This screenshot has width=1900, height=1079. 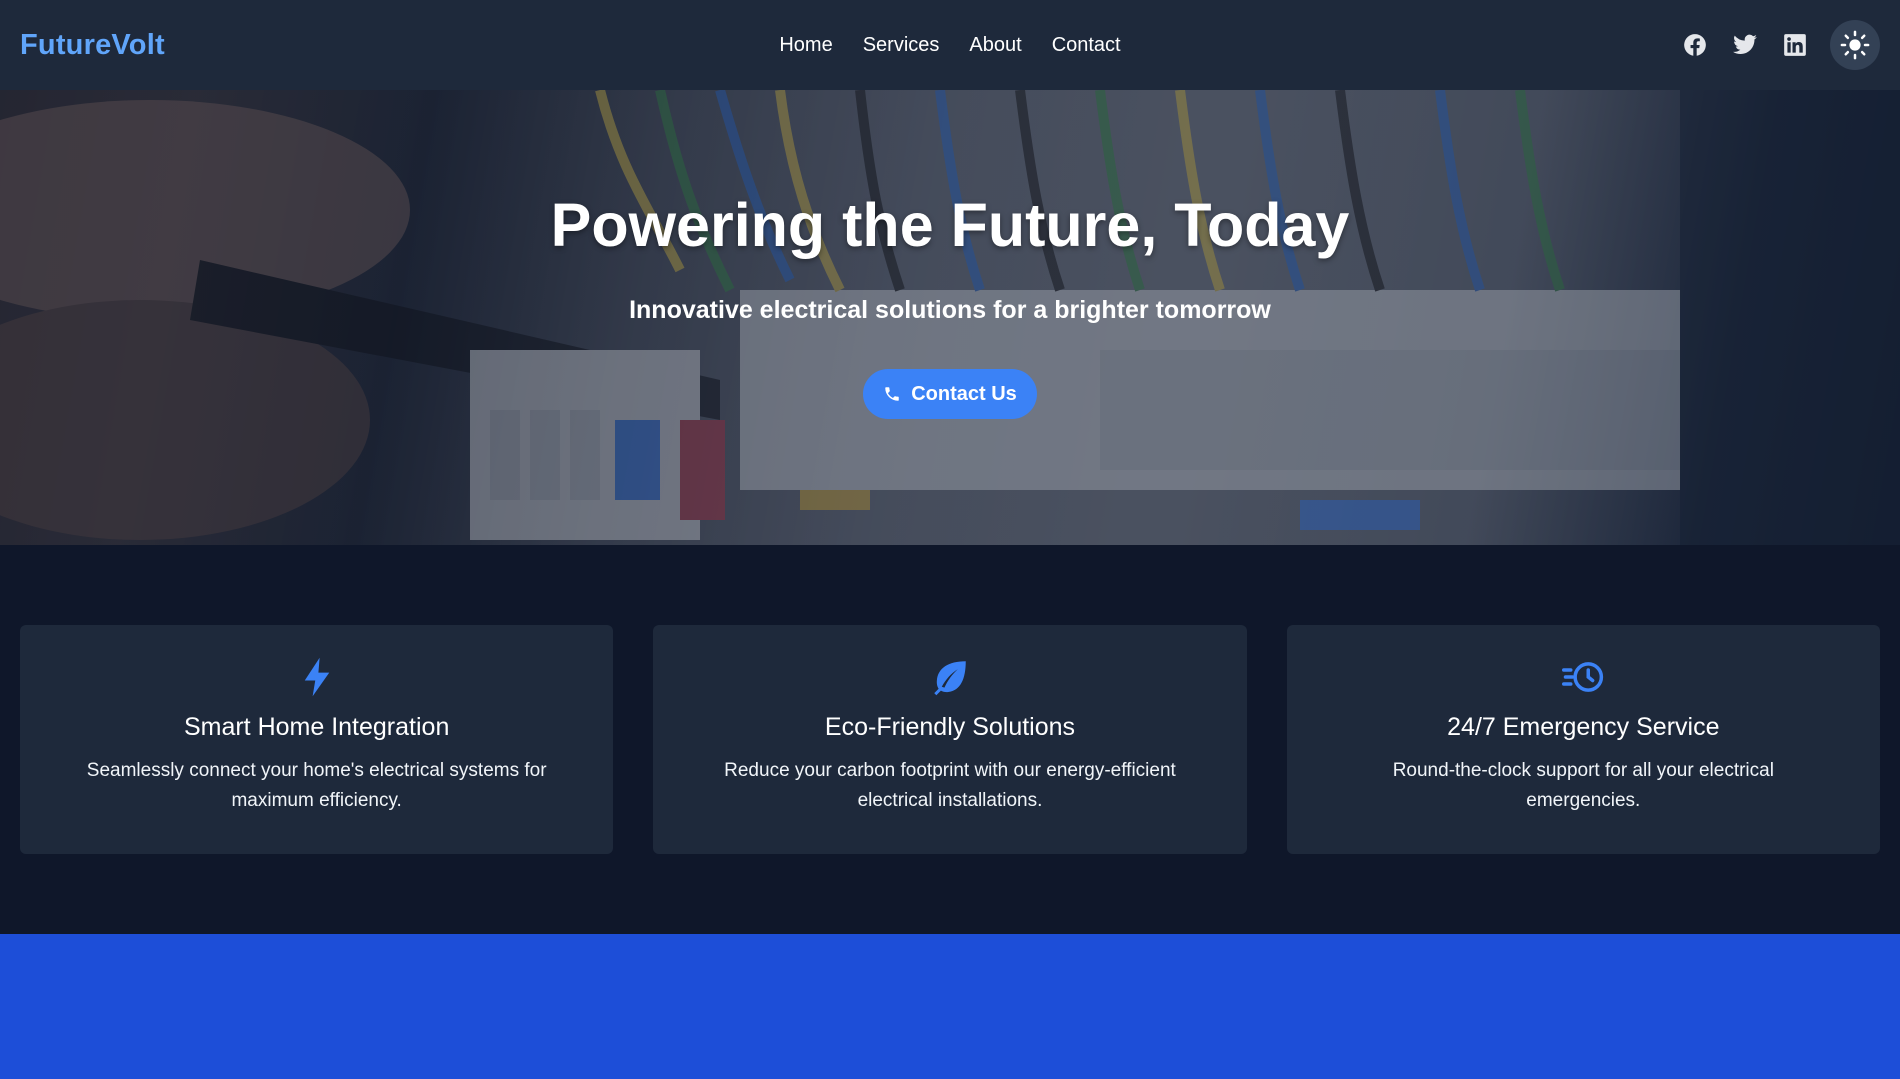 I want to click on sun-icon, so click(x=1855, y=45).